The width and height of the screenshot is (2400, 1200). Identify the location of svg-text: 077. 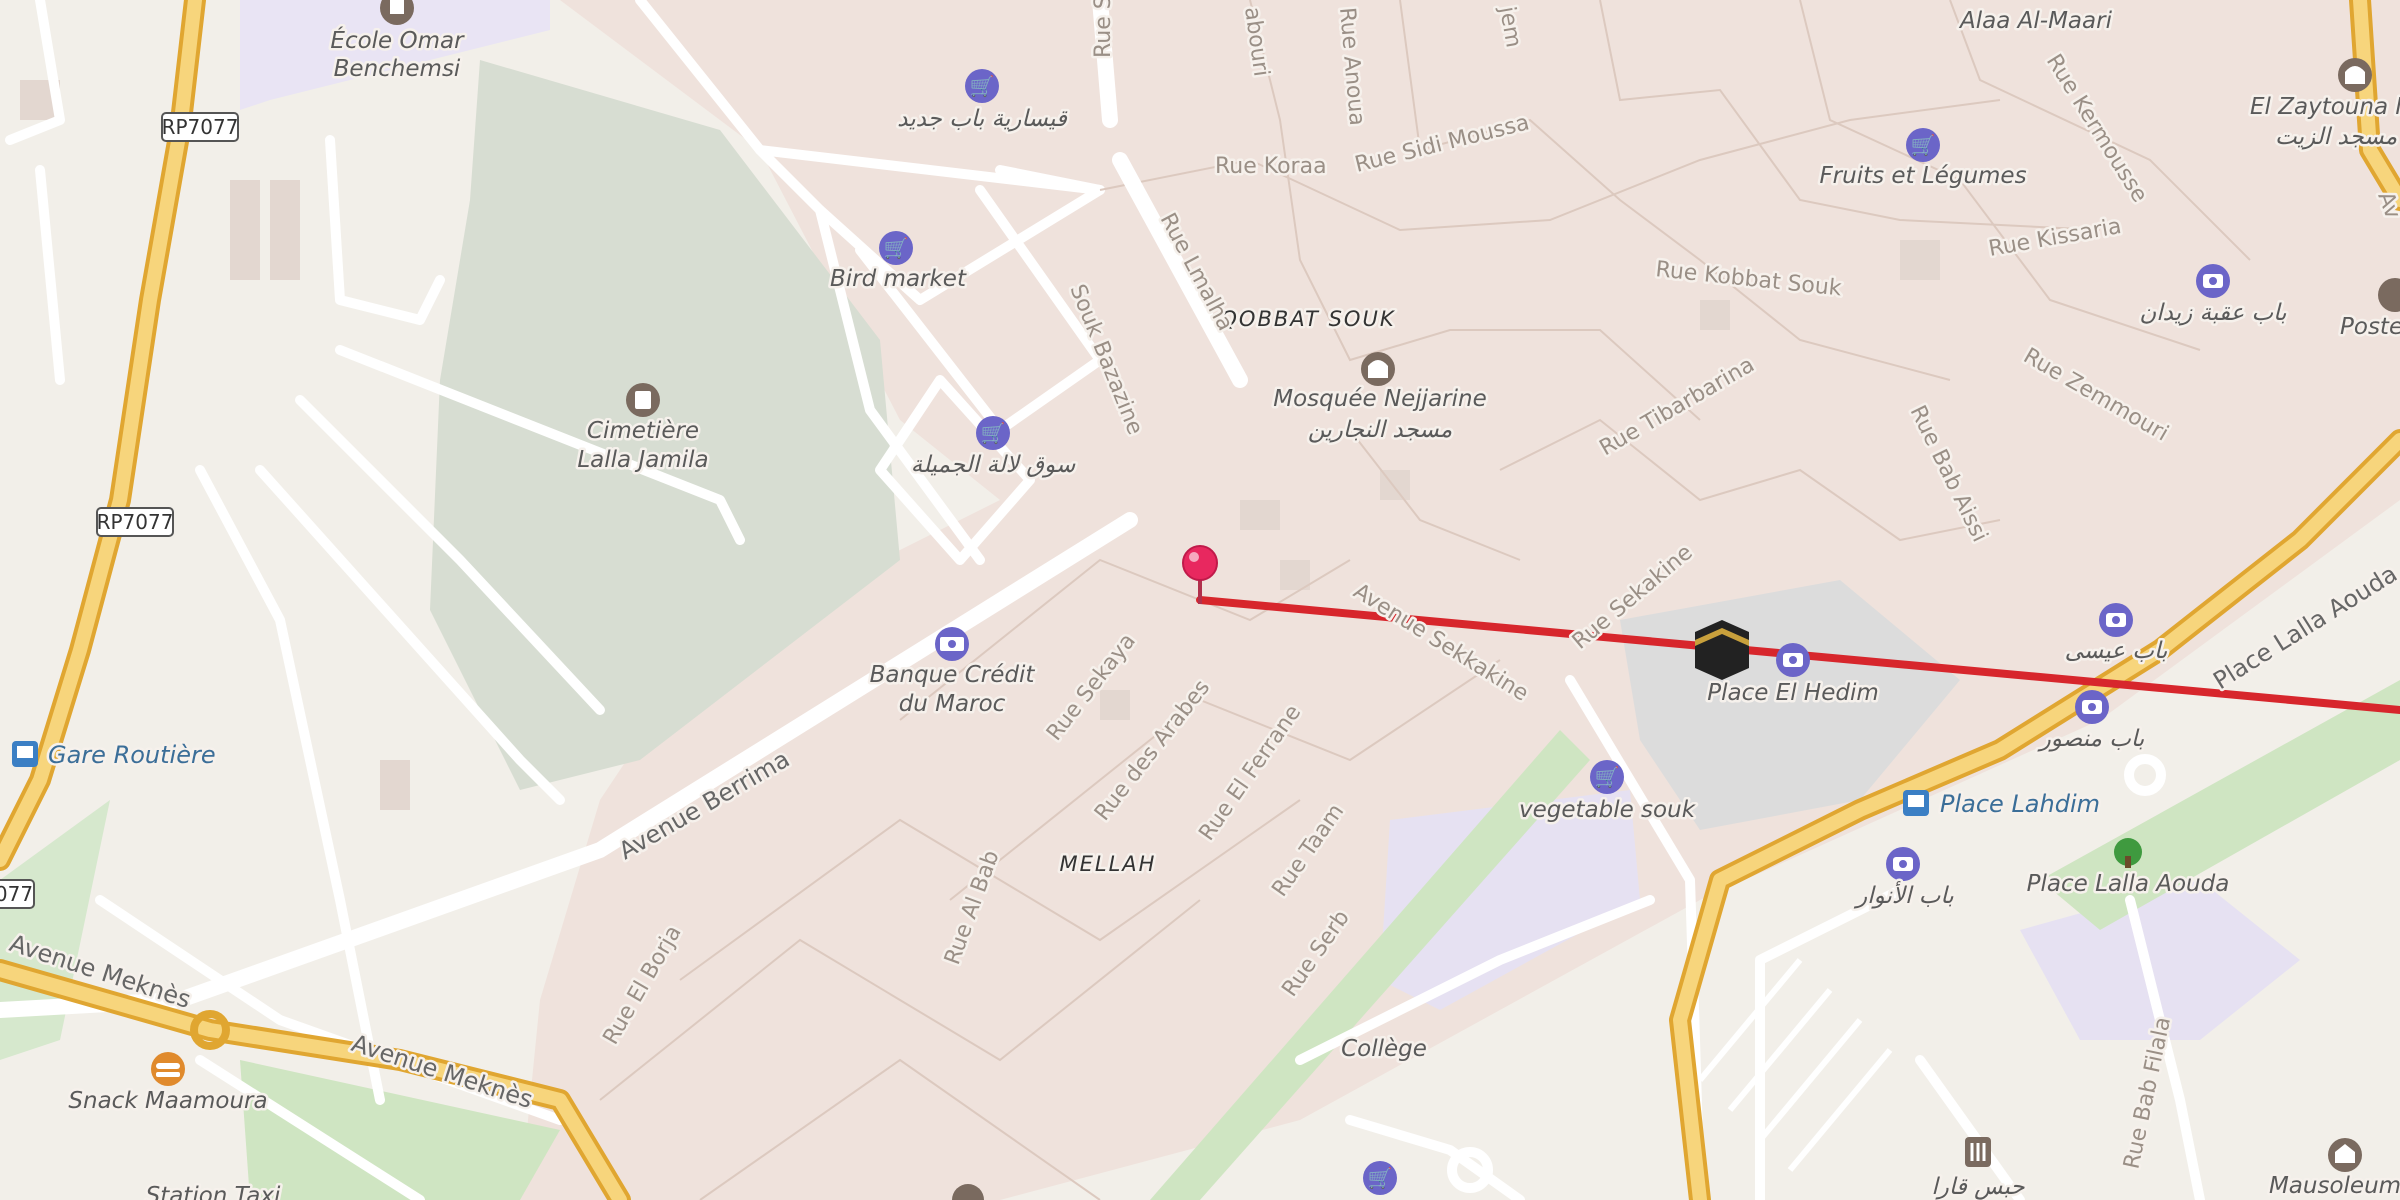
(16, 894).